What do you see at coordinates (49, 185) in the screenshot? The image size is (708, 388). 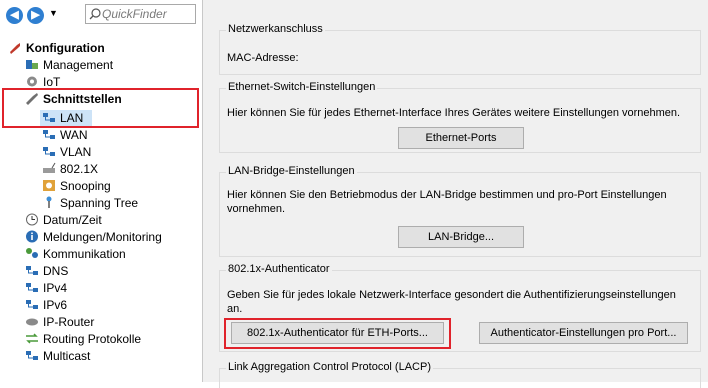 I see `snooping-icon` at bounding box center [49, 185].